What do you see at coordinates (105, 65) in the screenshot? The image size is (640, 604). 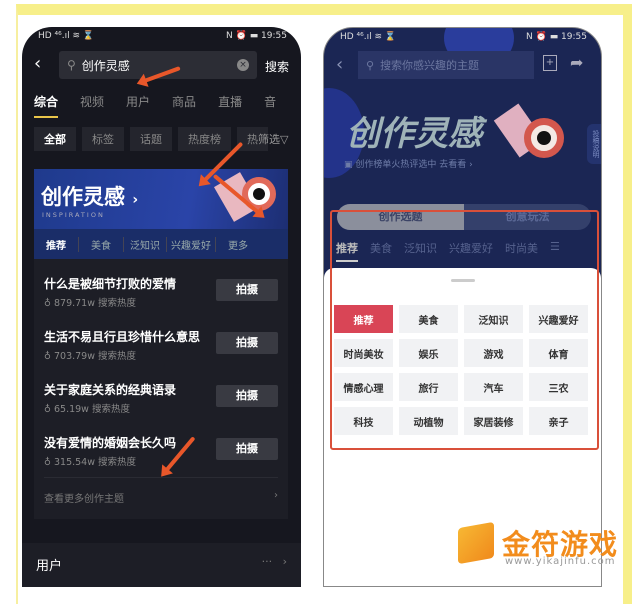 I see `search-value: 创作灵感` at bounding box center [105, 65].